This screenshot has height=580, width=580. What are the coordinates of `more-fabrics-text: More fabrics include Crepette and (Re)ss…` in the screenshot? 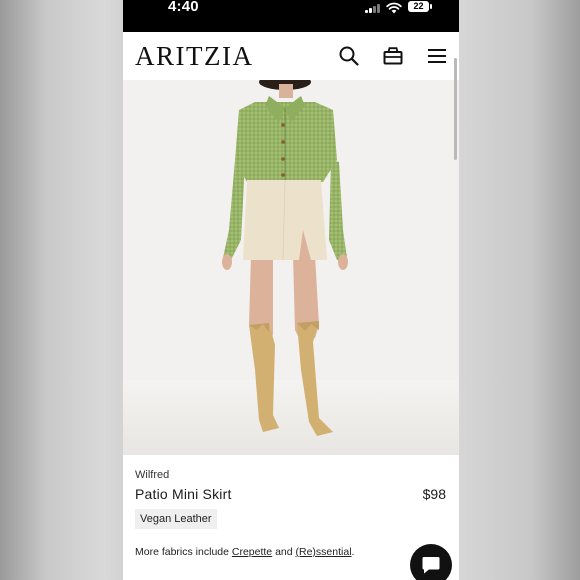 It's located at (244, 552).